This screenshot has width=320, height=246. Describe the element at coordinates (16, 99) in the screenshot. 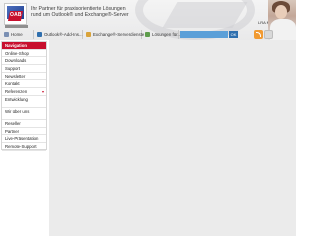

I see `sidebar-item-label: Entwicklung` at that location.